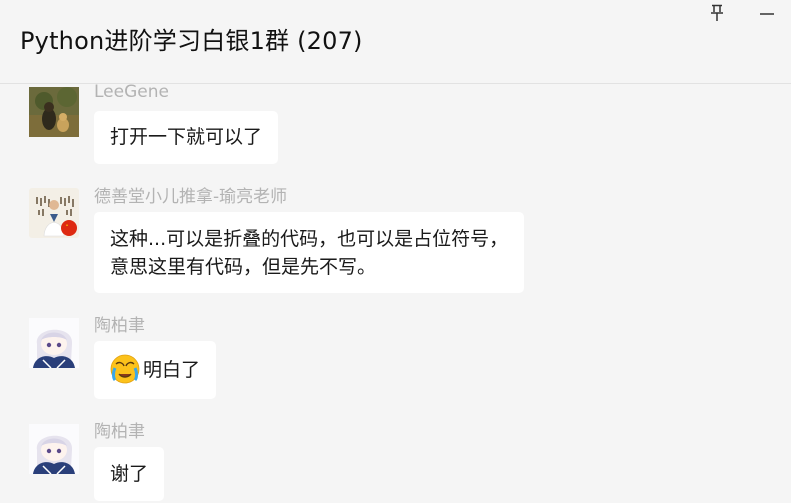 The height and width of the screenshot is (503, 791). I want to click on message-bubble: 打开一下就可以了, so click(186, 137).